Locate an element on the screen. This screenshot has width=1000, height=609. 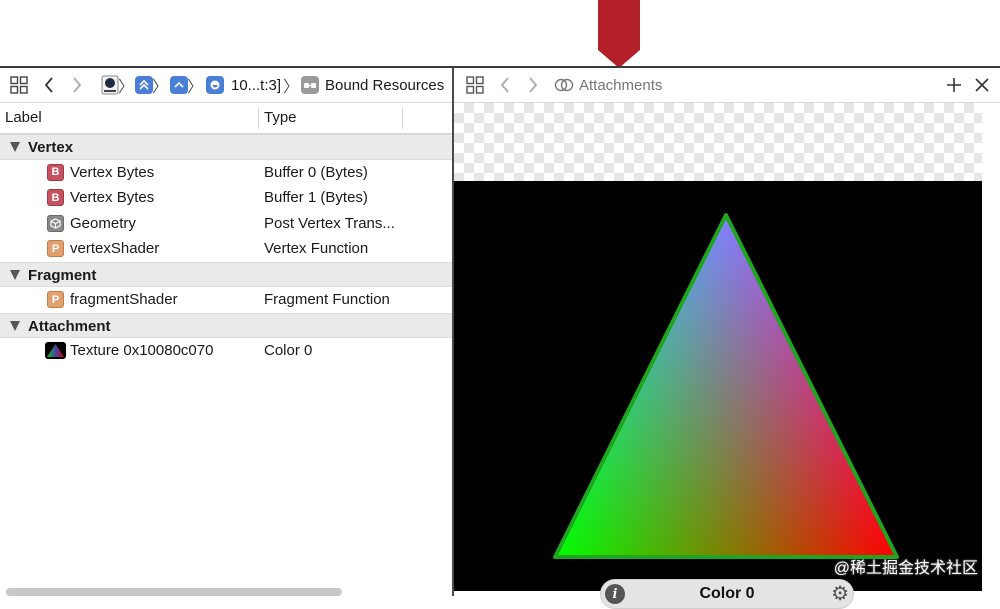
close-icon is located at coordinates (982, 85).